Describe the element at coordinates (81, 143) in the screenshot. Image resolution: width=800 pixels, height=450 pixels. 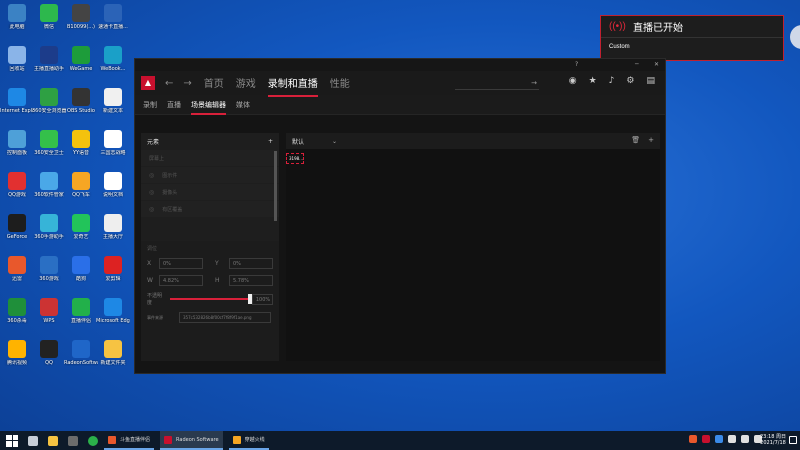
I see `desktop-icon: YY语音` at that location.